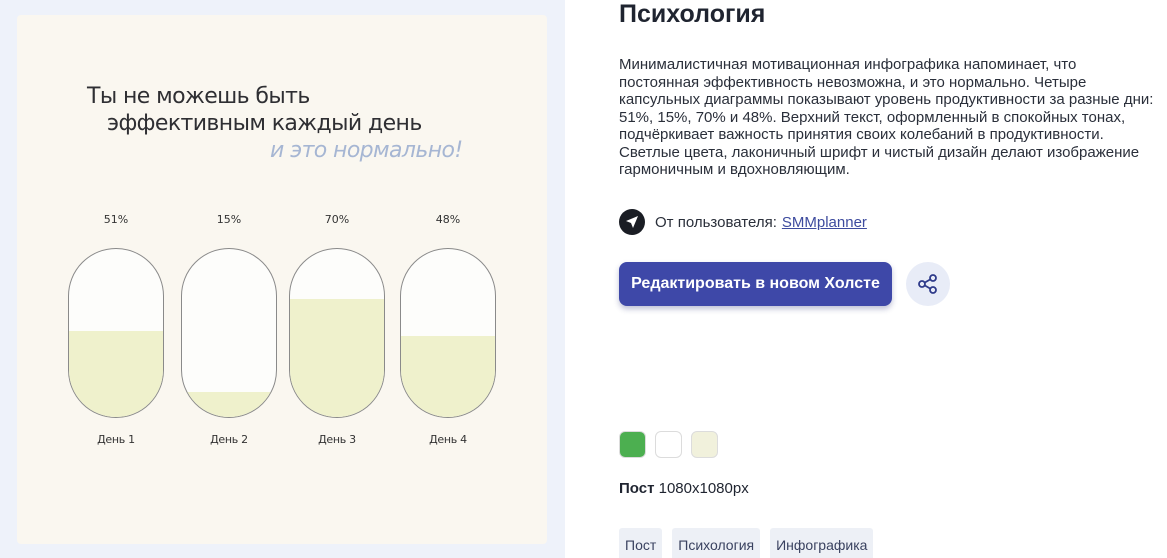  Describe the element at coordinates (641, 543) in the screenshot. I see `tag-chip: Пост` at that location.